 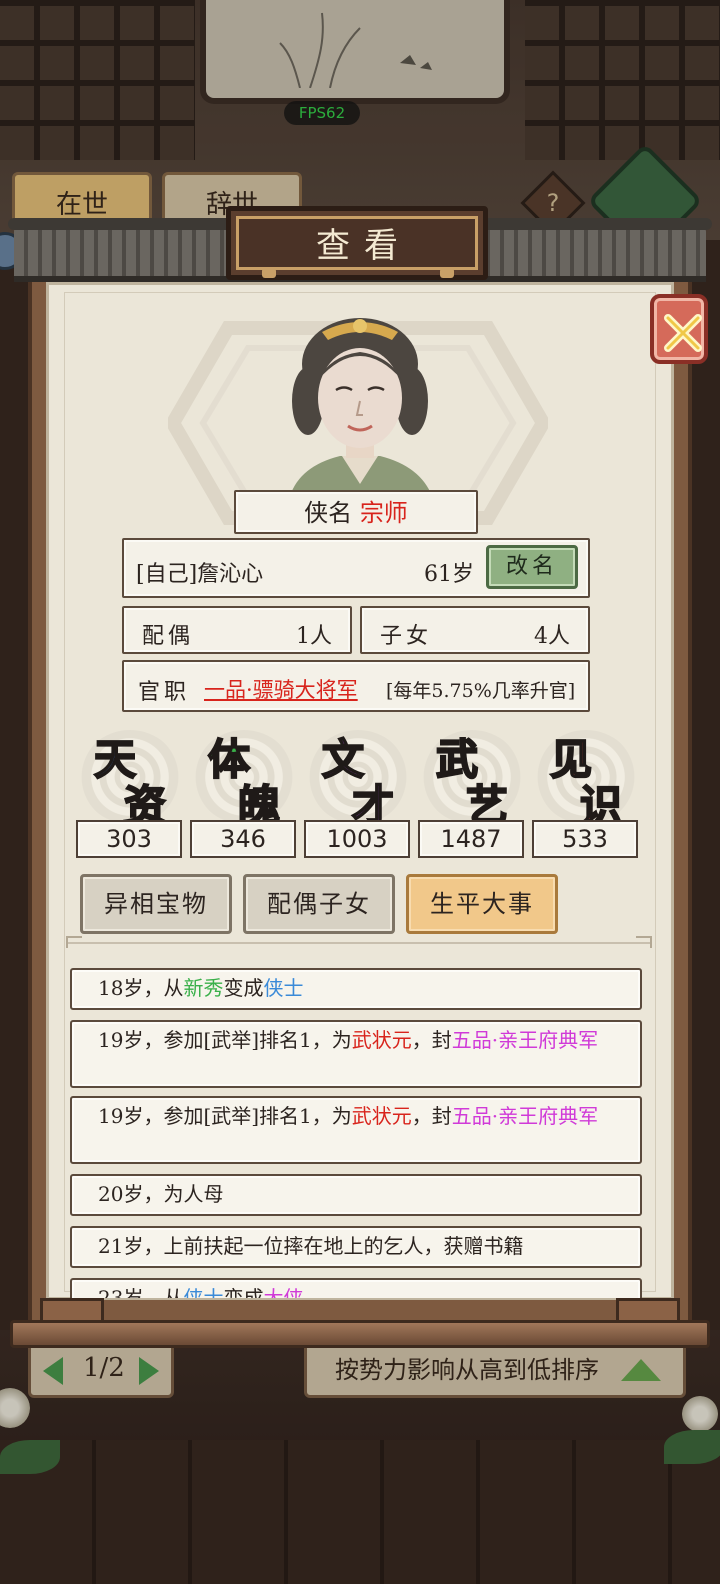 I want to click on children-count: 4人, so click(x=552, y=636).